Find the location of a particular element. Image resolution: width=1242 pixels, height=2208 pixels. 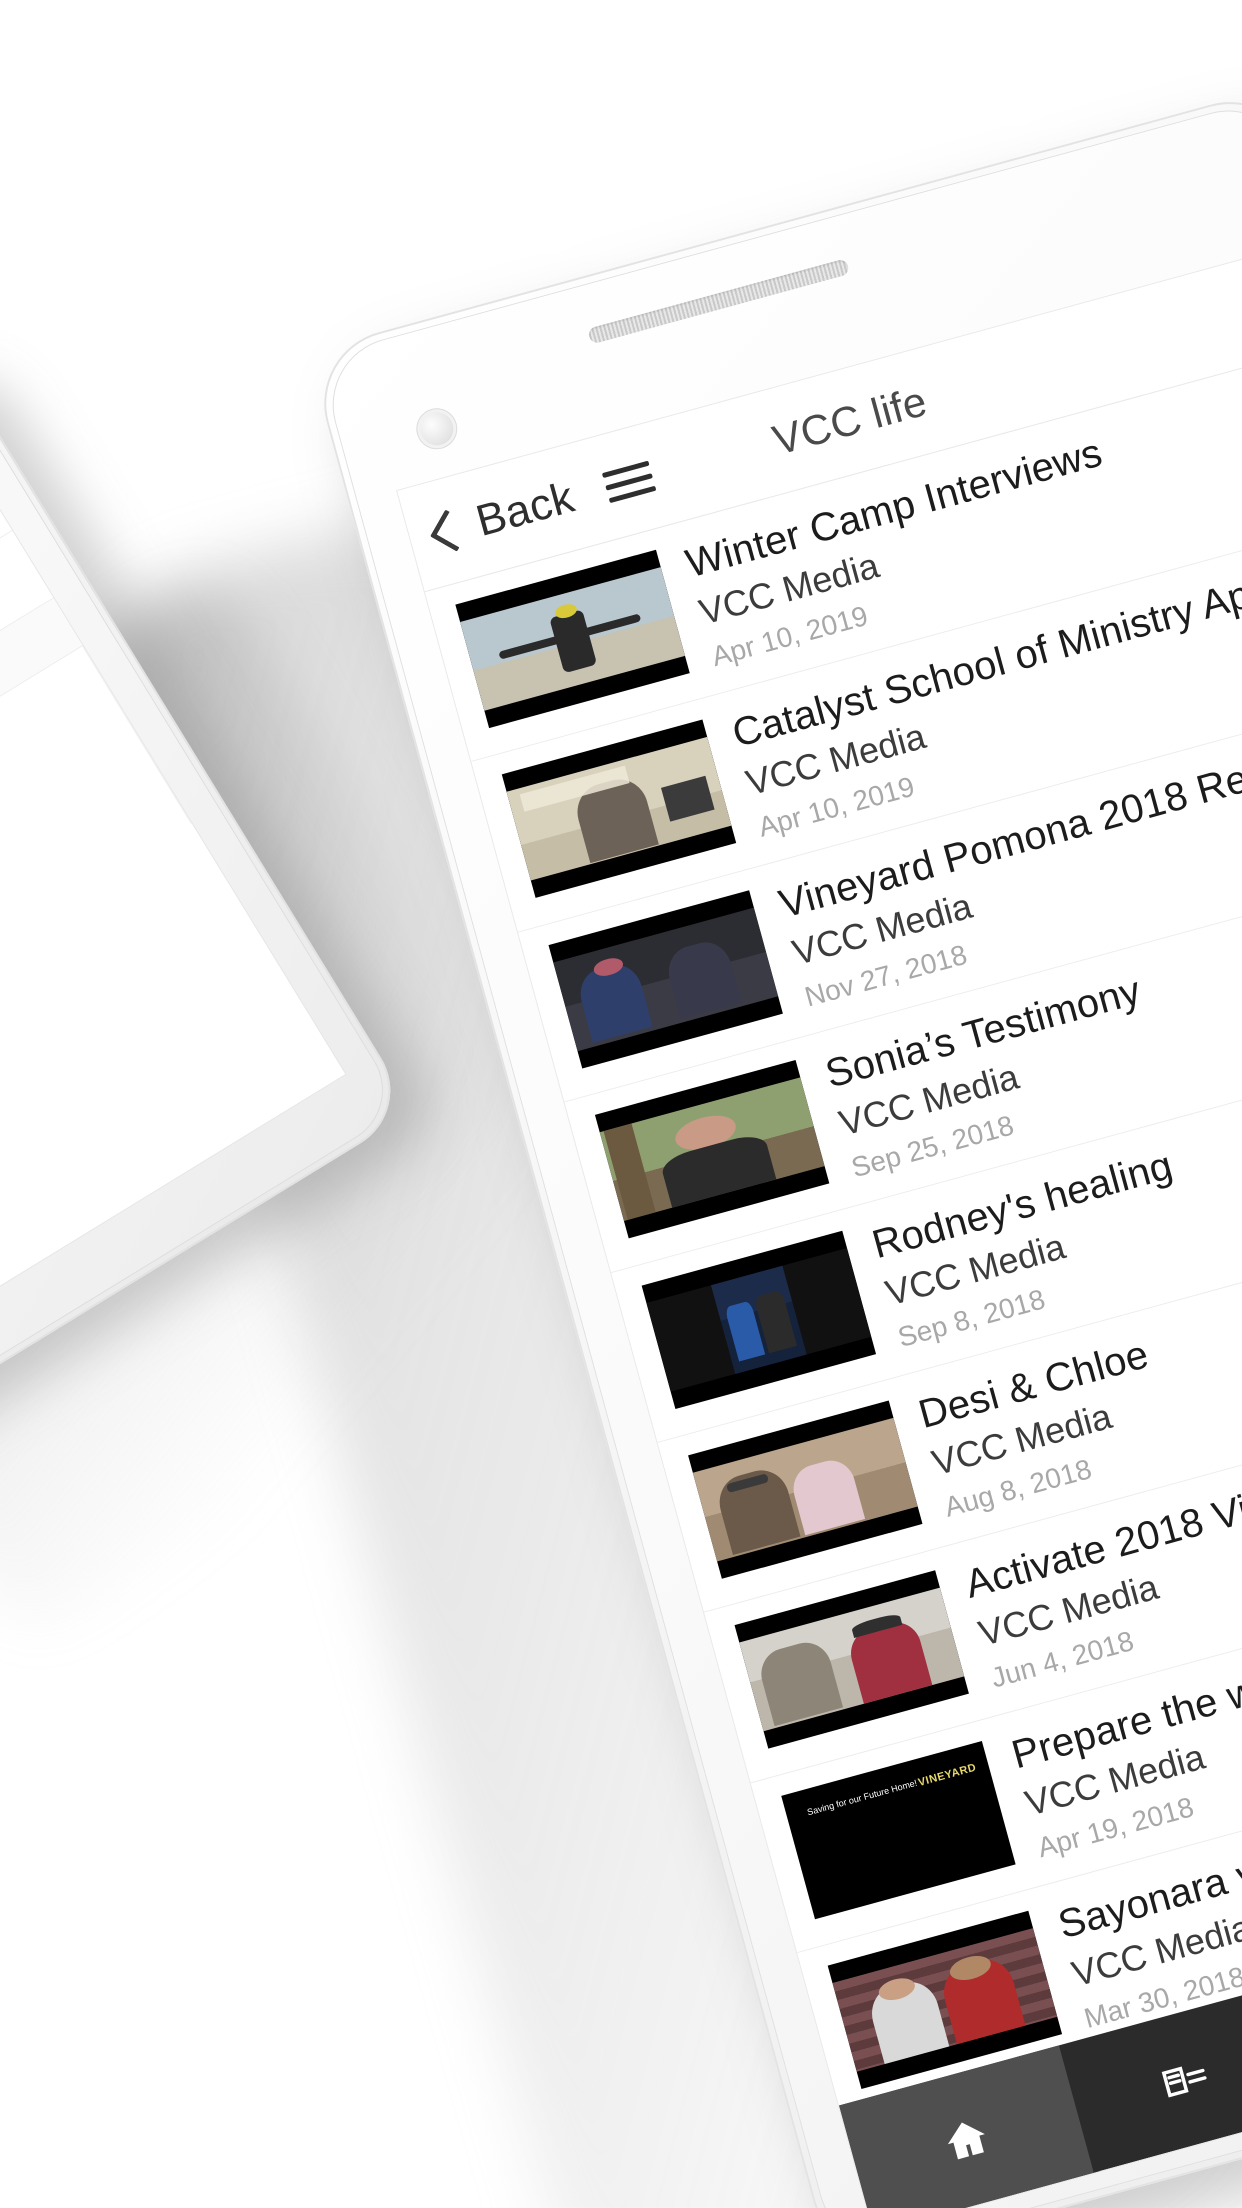

media-list-icon is located at coordinates (1186, 2079).